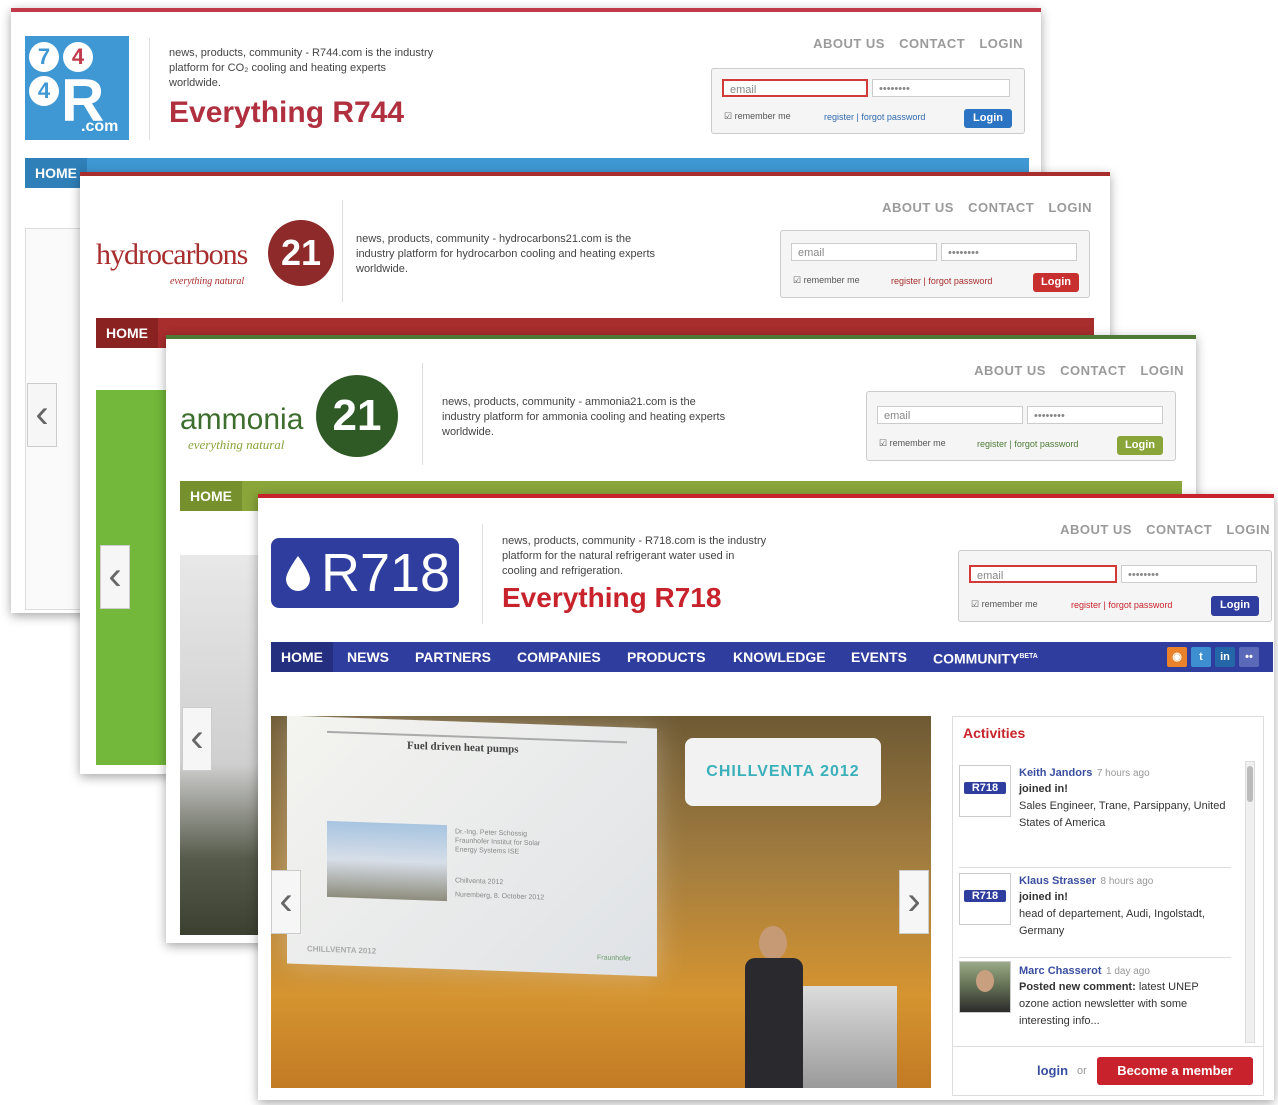 This screenshot has height=1105, width=1278. I want to click on slideshow-next-arrow: ›, so click(914, 902).